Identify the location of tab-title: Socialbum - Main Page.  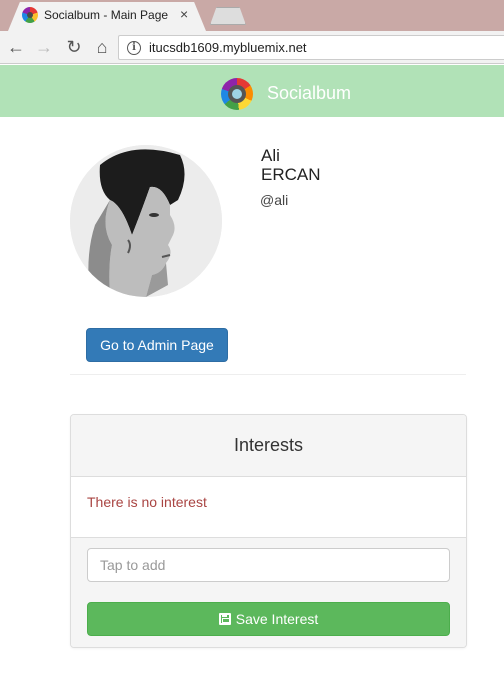
(106, 15).